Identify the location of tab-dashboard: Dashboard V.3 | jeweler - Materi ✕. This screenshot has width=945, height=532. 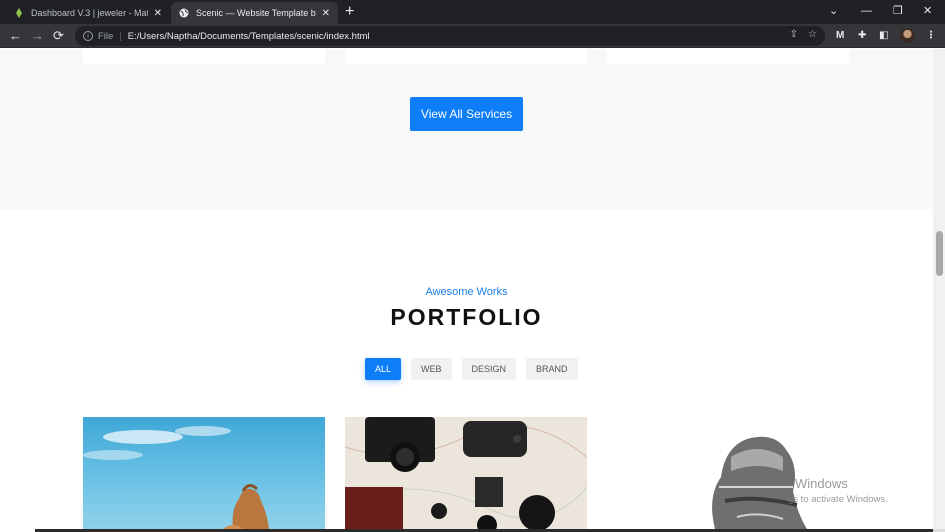
(88, 13).